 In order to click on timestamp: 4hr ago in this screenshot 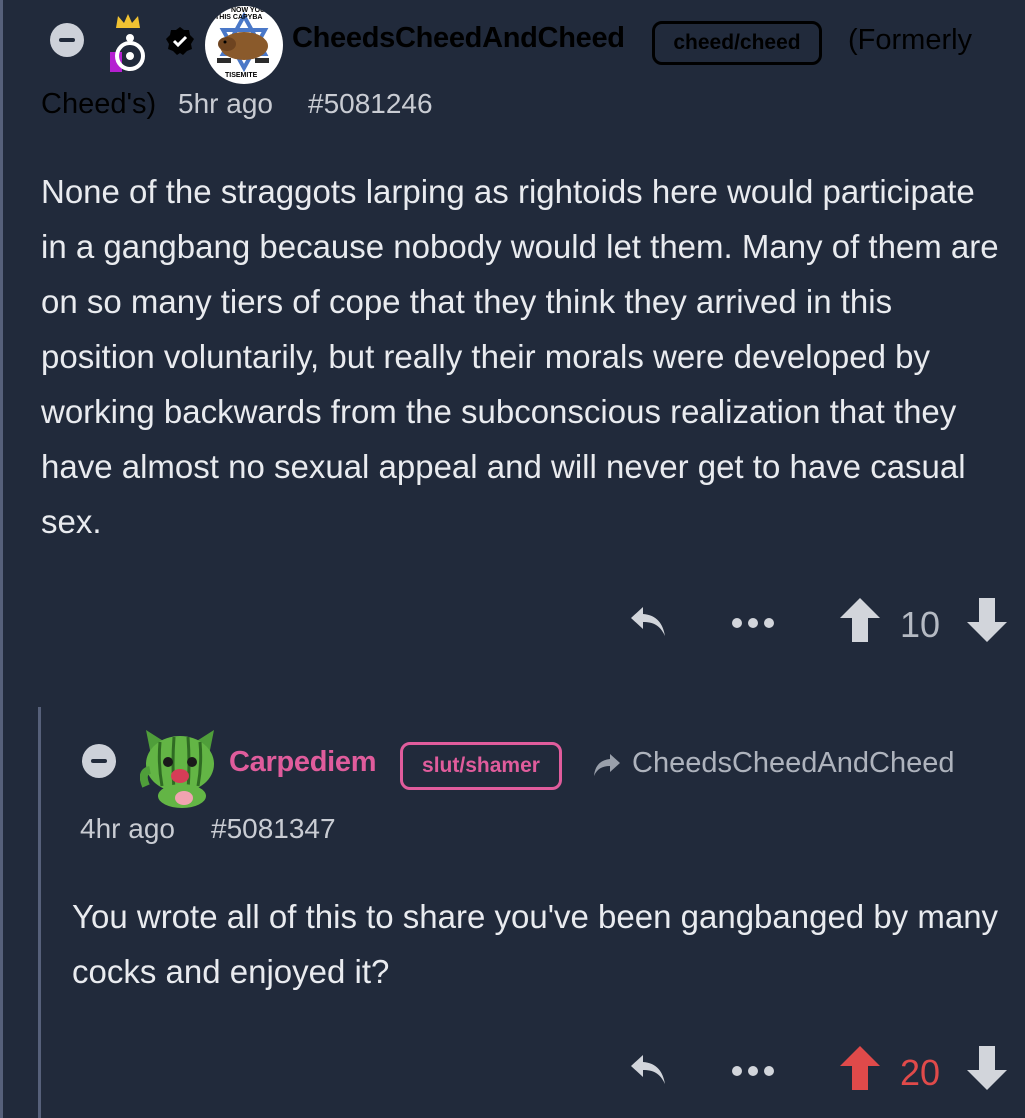, I will do `click(127, 829)`.